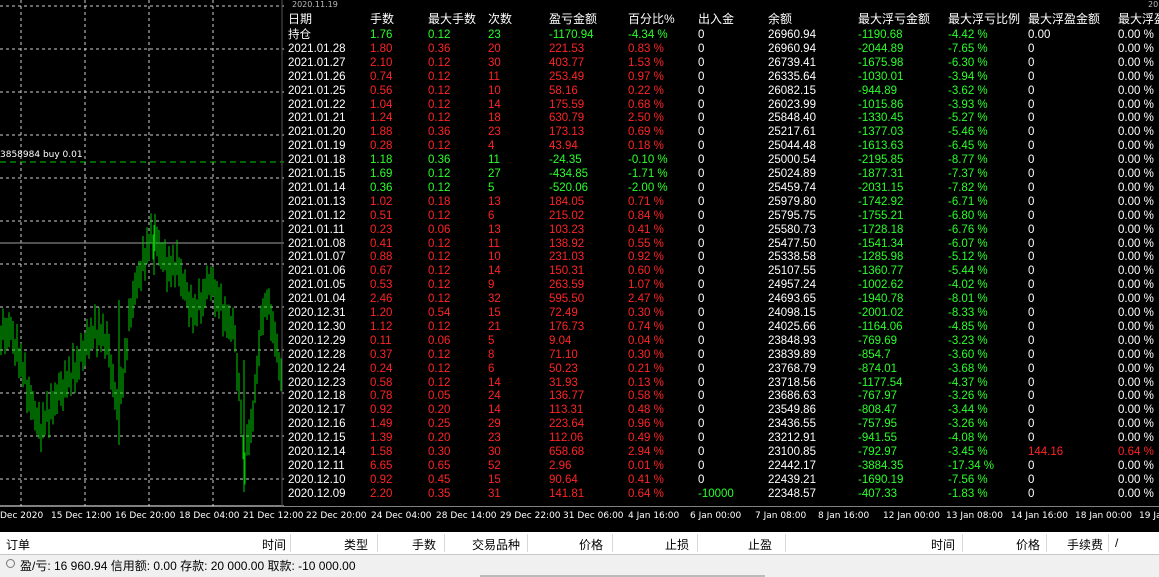  Describe the element at coordinates (881, 313) in the screenshot. I see `stats-cell: -2001.02` at that location.